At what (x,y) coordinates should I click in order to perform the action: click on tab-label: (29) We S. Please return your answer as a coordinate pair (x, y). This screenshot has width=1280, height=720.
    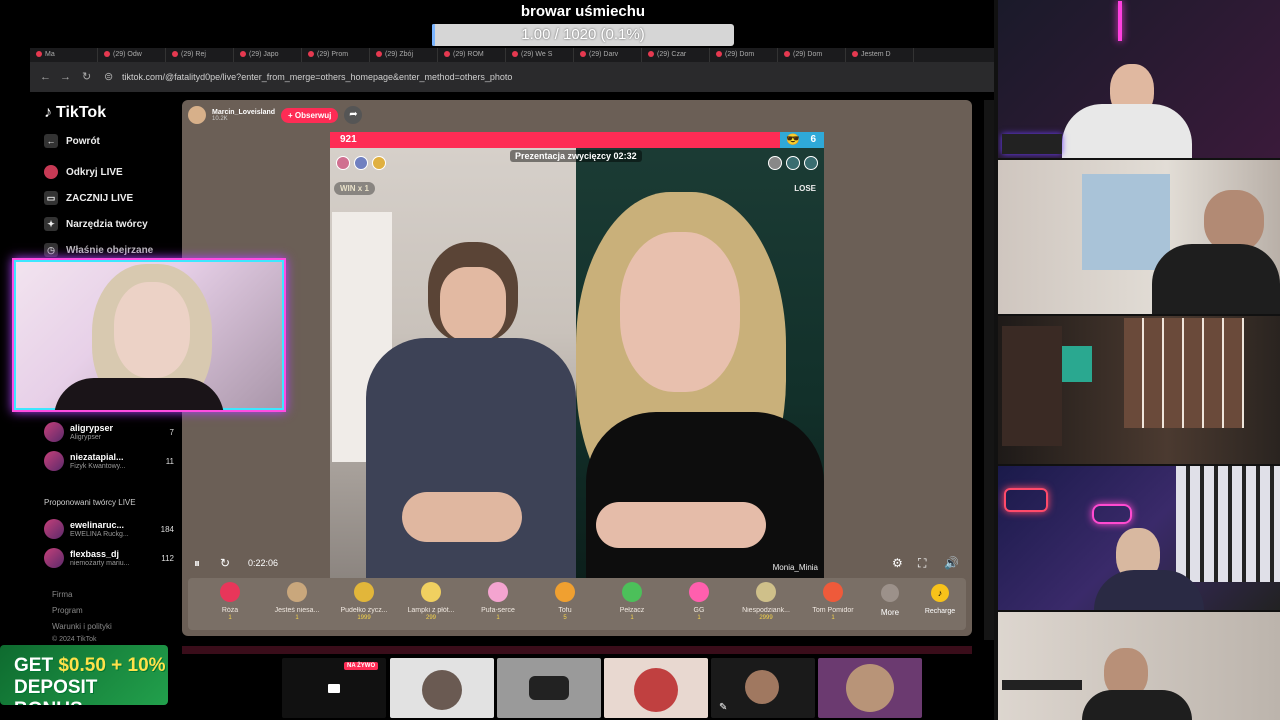
    Looking at the image, I should click on (537, 54).